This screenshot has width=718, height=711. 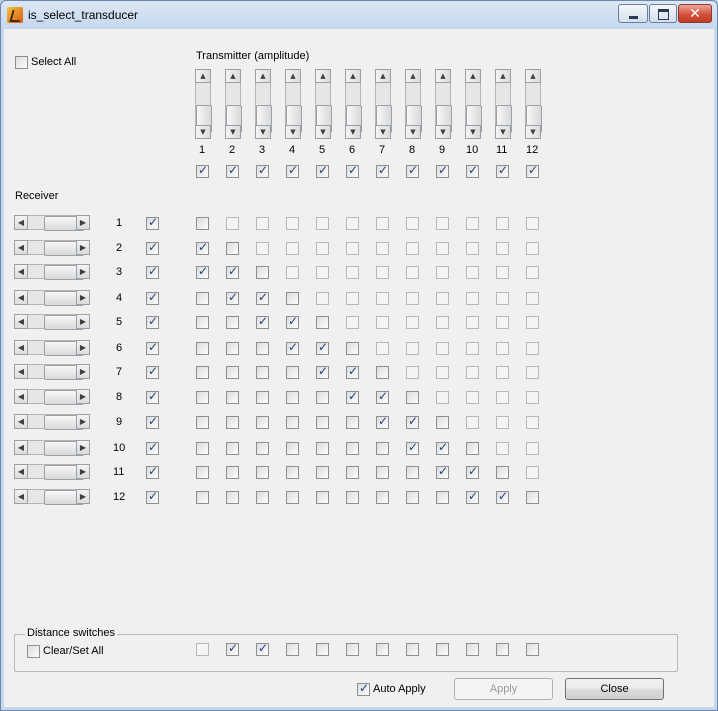 What do you see at coordinates (263, 104) in the screenshot?
I see `transmitter-amplitude-slider-3: ▲ ▼` at bounding box center [263, 104].